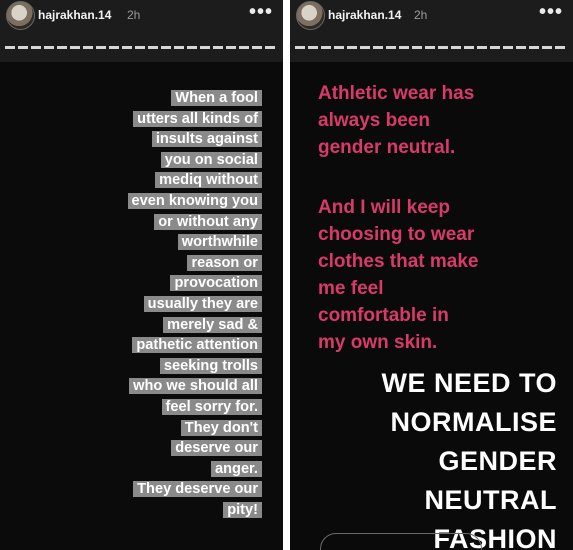 This screenshot has height=550, width=573. What do you see at coordinates (216, 448) in the screenshot?
I see `story-text-line: deserve our` at bounding box center [216, 448].